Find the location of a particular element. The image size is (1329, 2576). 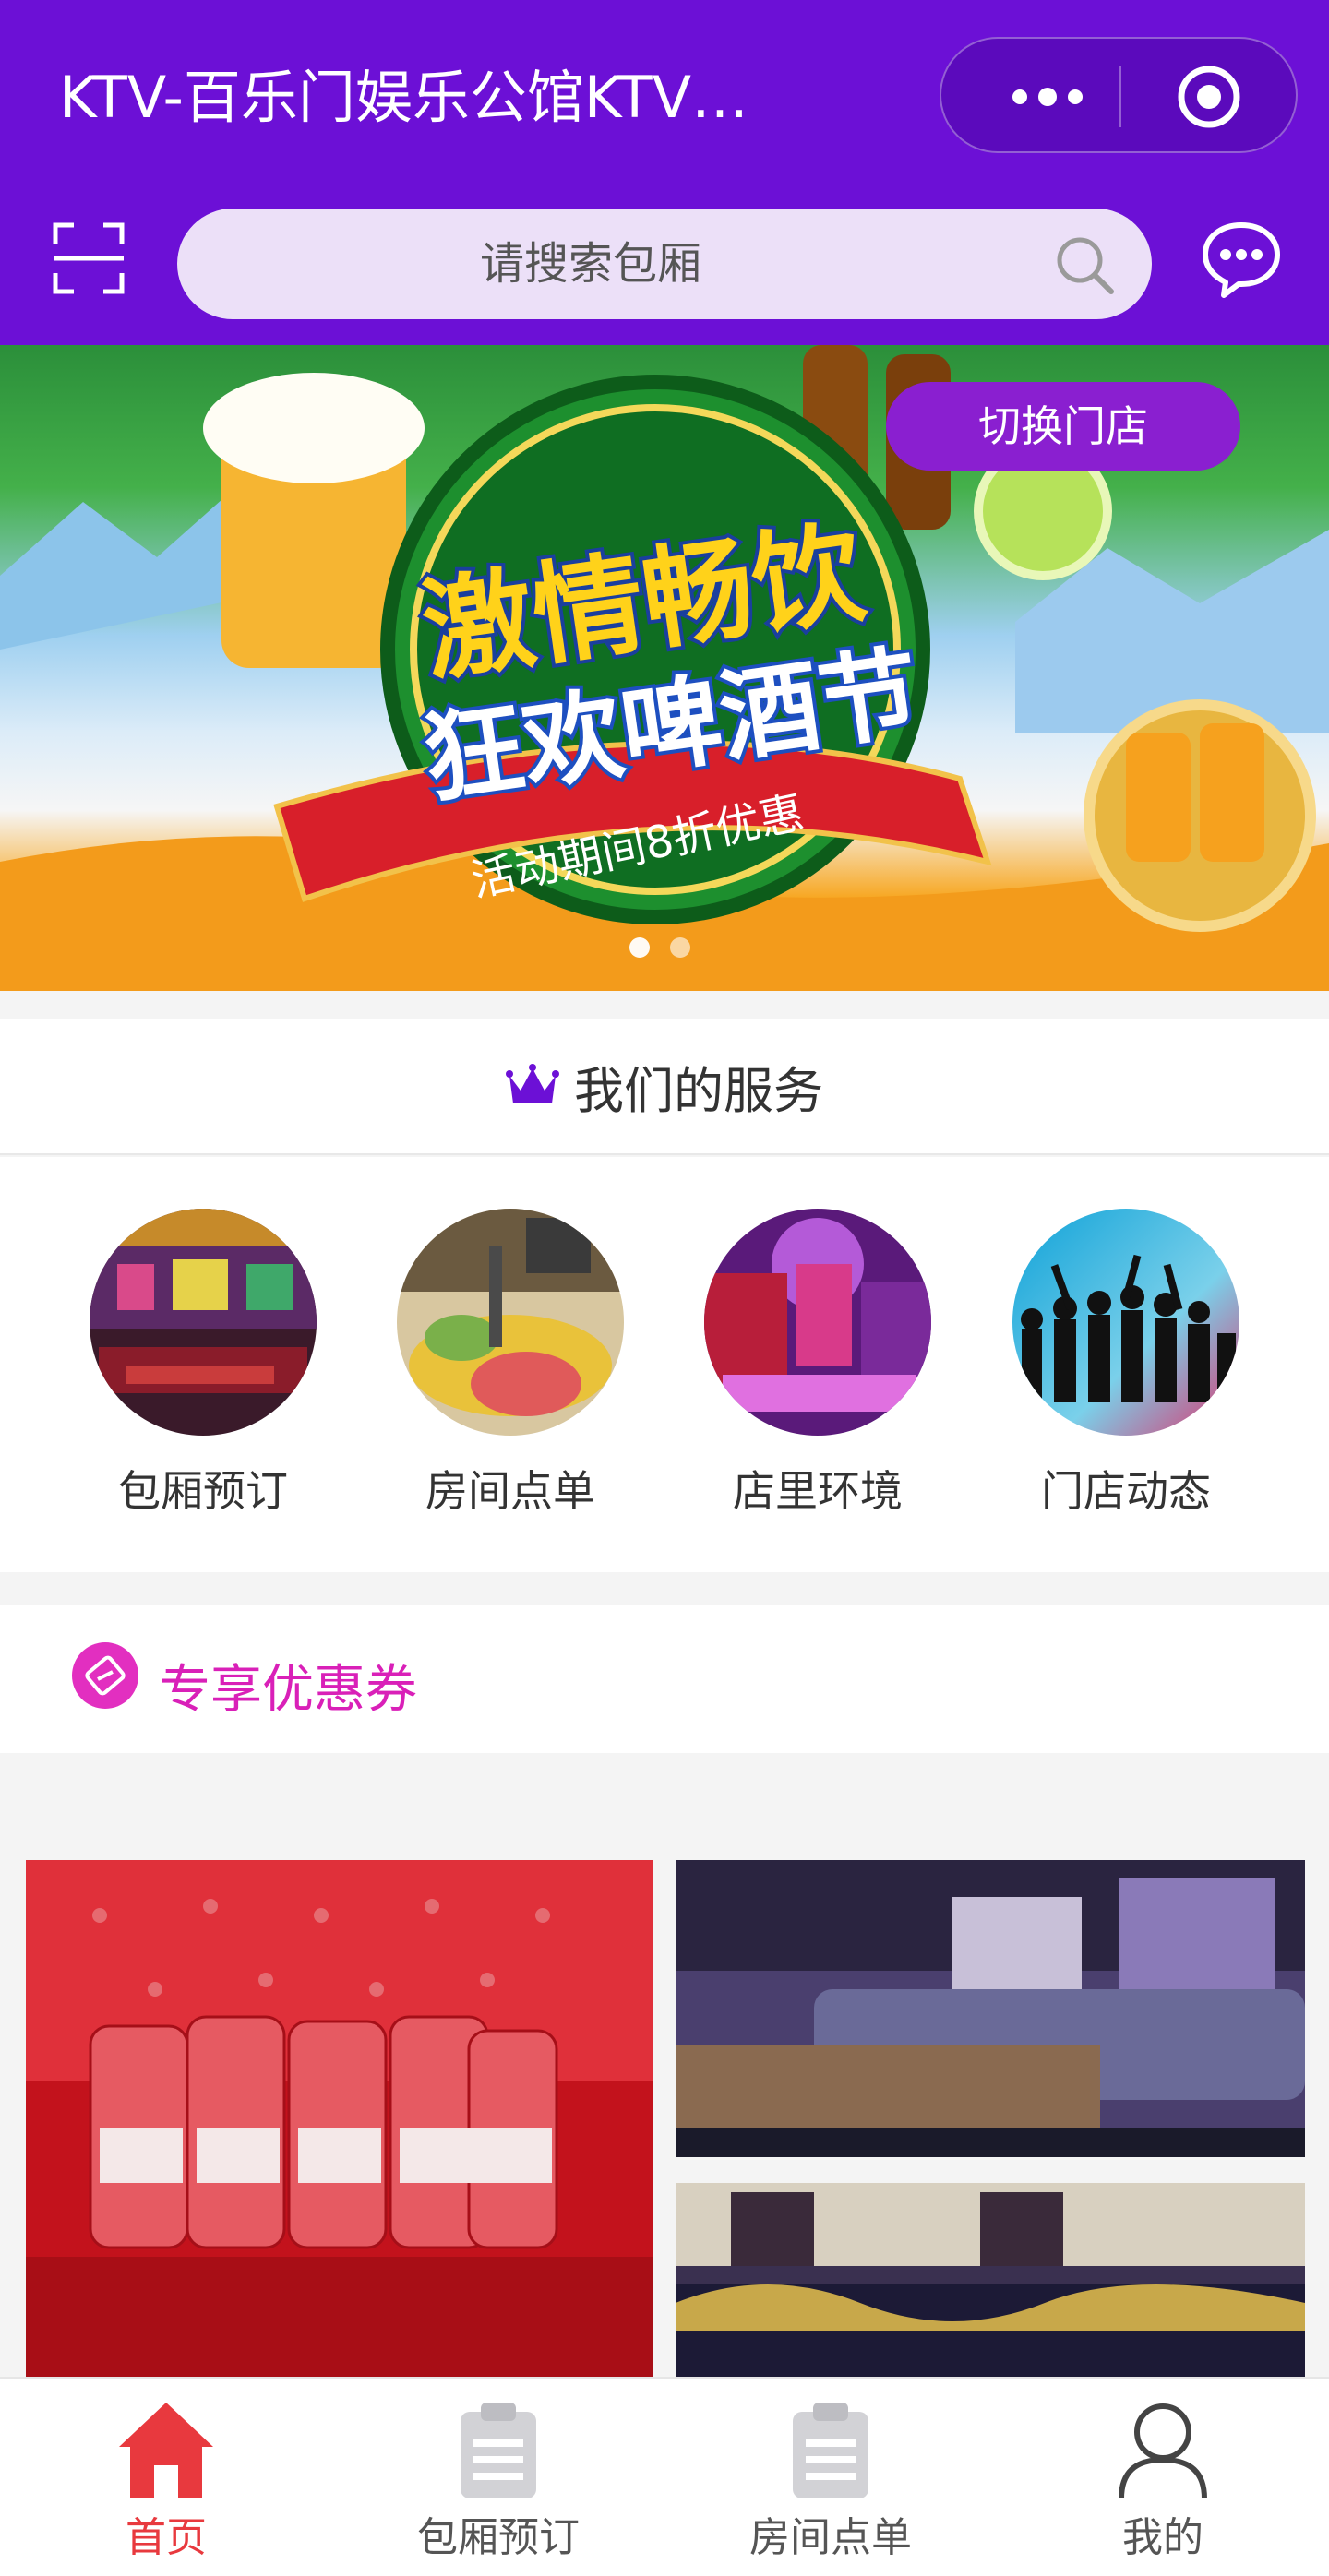

service-label: 房间点单 is located at coordinates (510, 1491).